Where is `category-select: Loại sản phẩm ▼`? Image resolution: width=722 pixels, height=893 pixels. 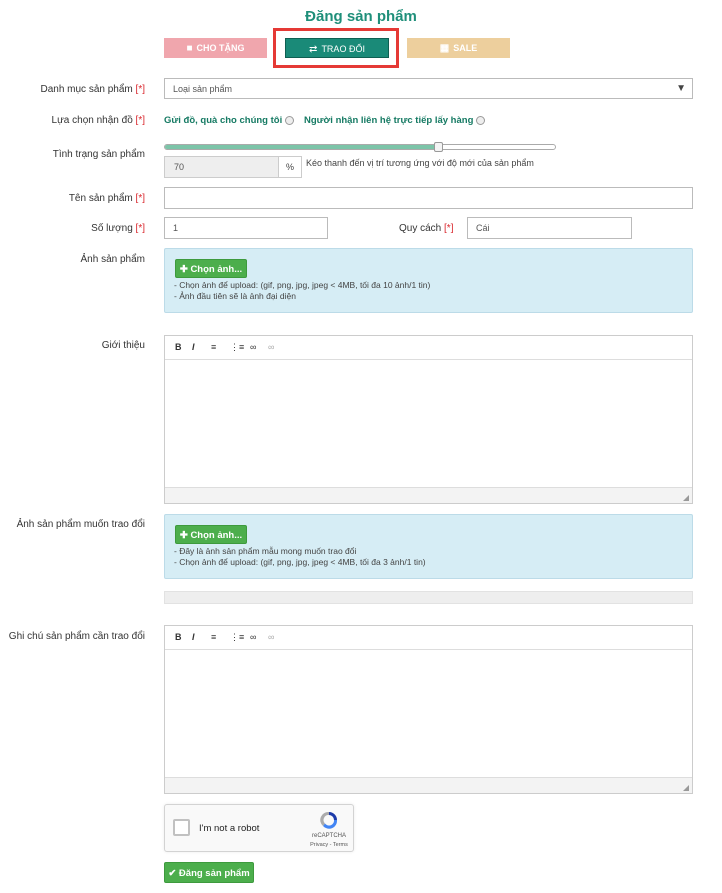 category-select: Loại sản phẩm ▼ is located at coordinates (428, 88).